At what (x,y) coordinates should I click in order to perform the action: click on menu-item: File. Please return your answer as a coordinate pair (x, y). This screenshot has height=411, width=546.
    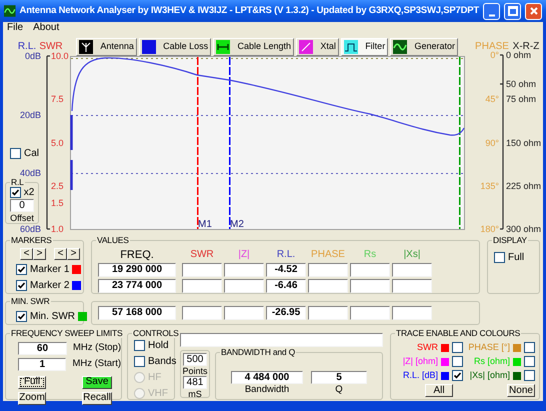
    Looking at the image, I should click on (15, 28).